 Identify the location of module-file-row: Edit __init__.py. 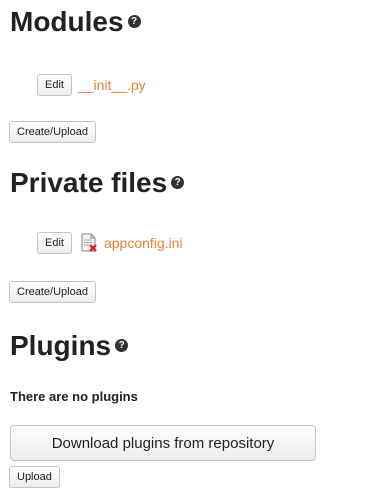
(91, 85).